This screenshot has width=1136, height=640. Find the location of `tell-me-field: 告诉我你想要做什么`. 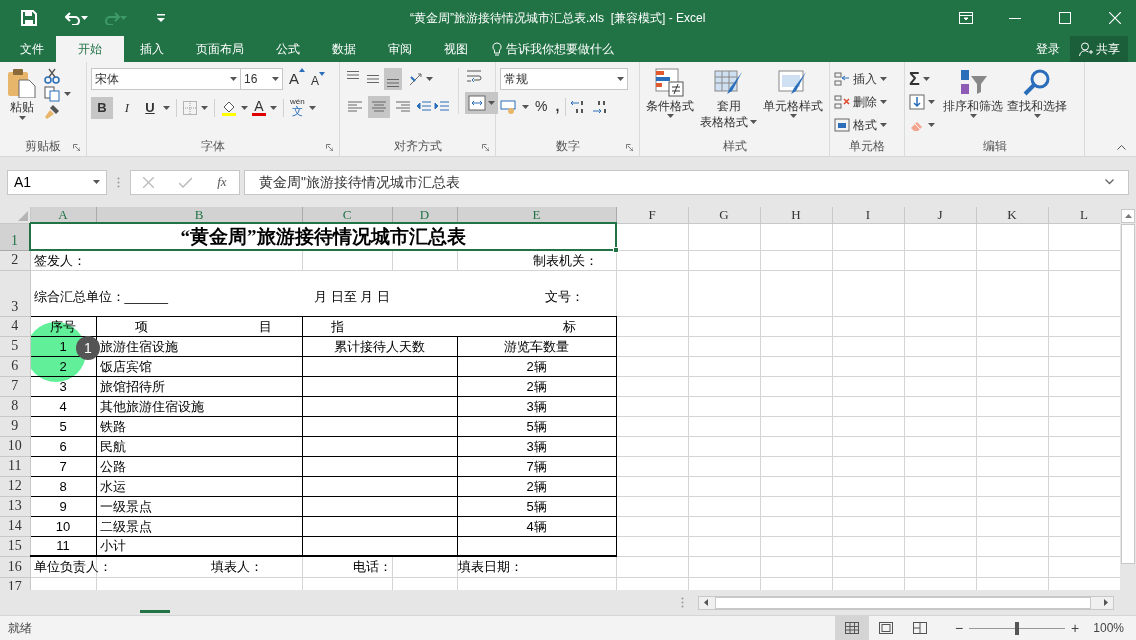

tell-me-field: 告诉我你想要做什么 is located at coordinates (553, 49).